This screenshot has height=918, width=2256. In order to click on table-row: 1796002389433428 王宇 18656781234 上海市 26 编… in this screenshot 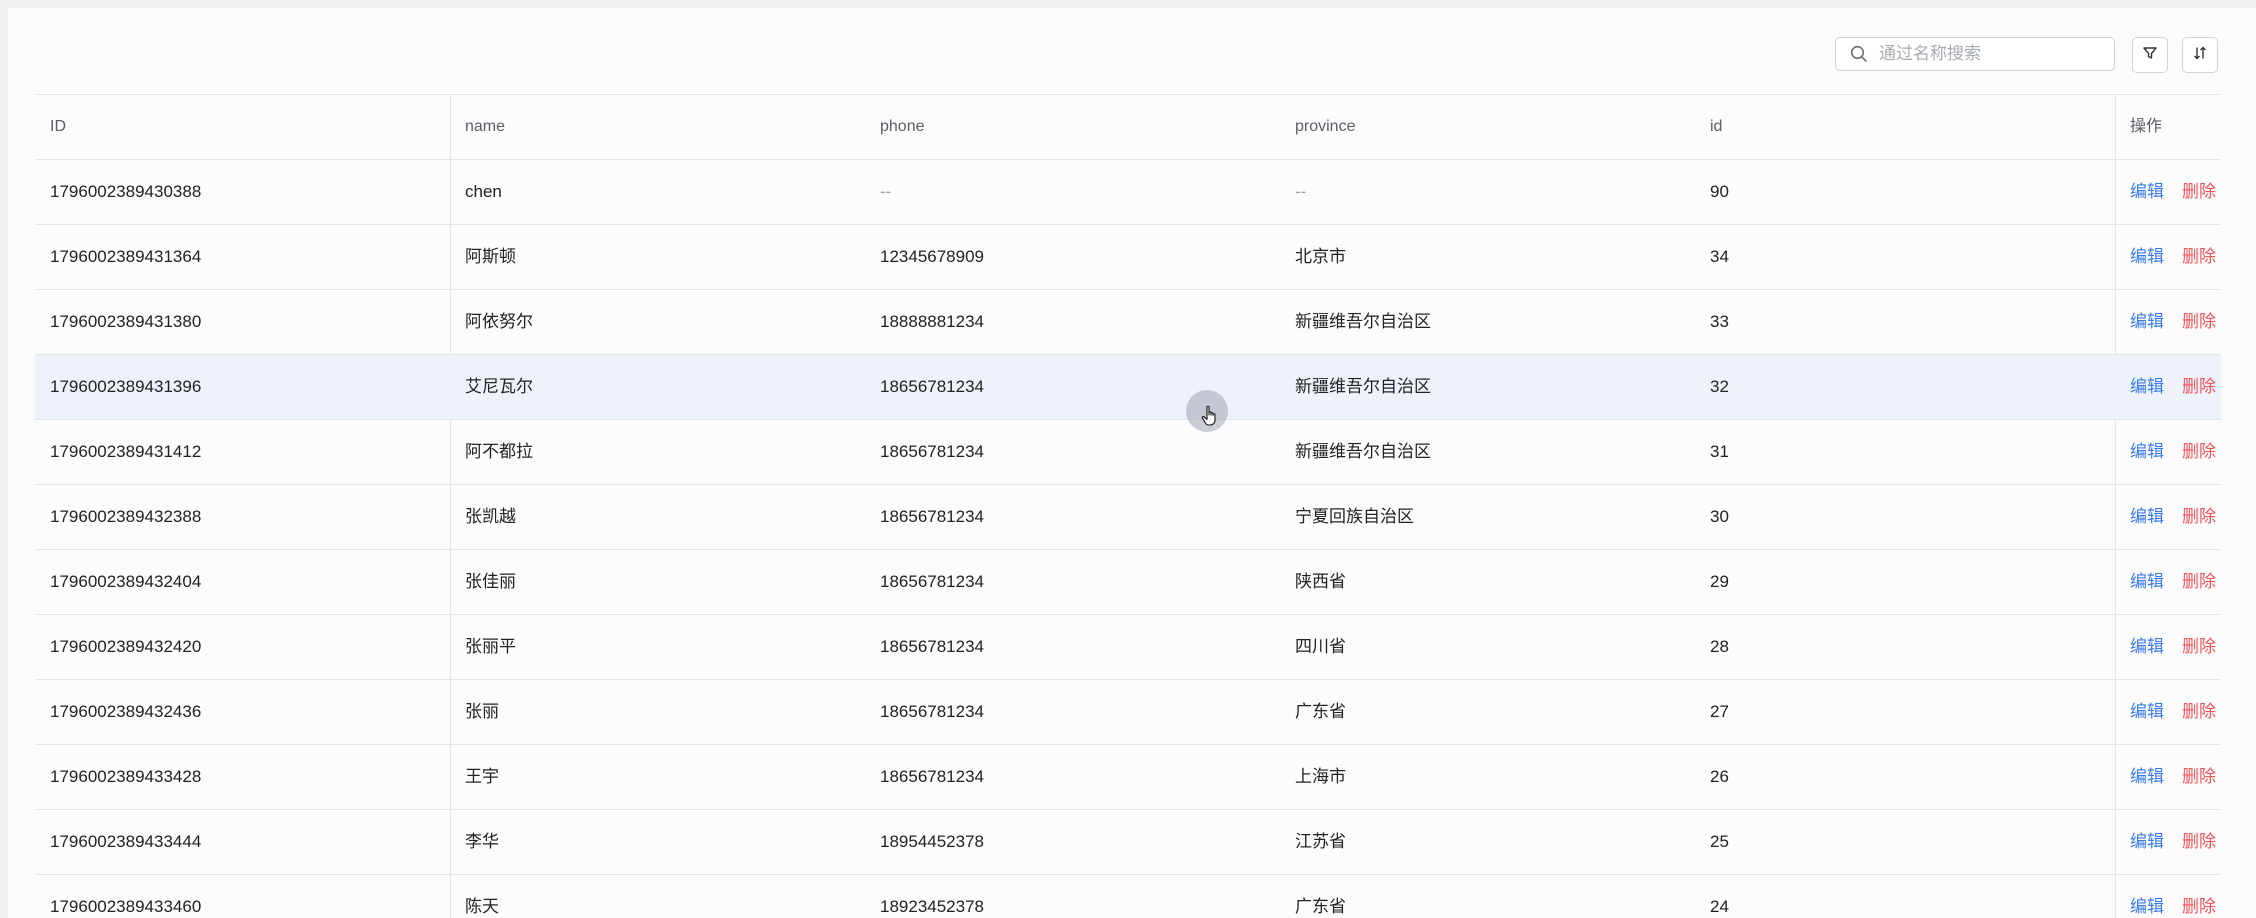, I will do `click(1128, 777)`.